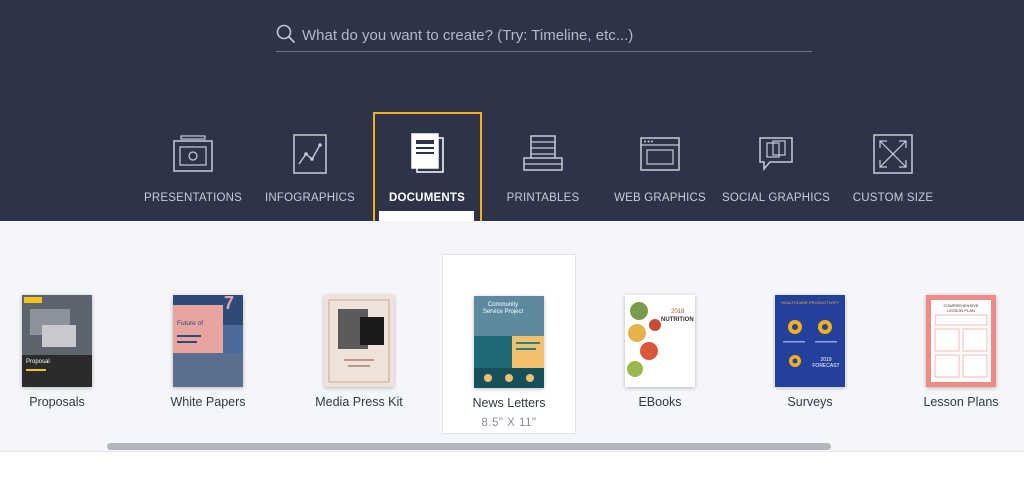 Image resolution: width=1024 pixels, height=480 pixels. Describe the element at coordinates (512, 451) in the screenshot. I see `divider` at that location.